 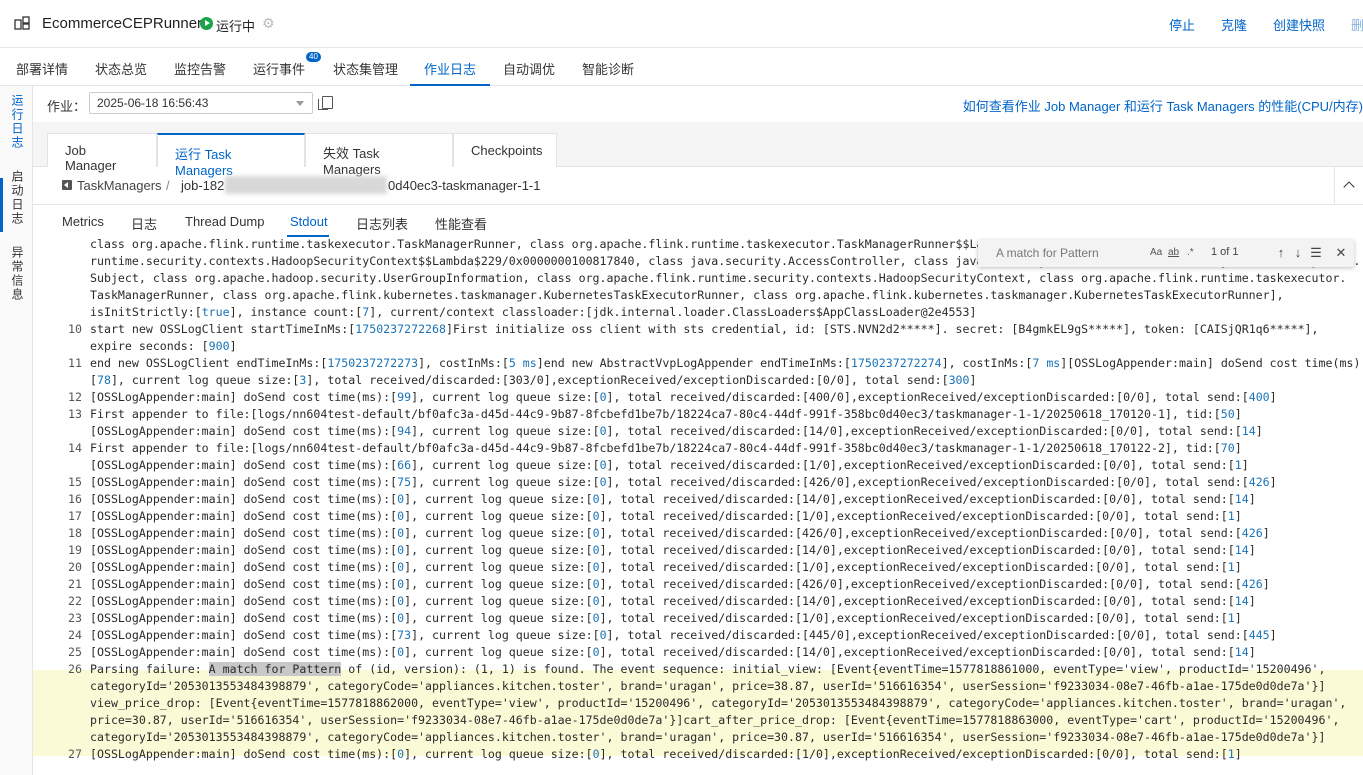 I want to click on tab-running-task-managers: 运行 Task Managers, so click(x=231, y=155).